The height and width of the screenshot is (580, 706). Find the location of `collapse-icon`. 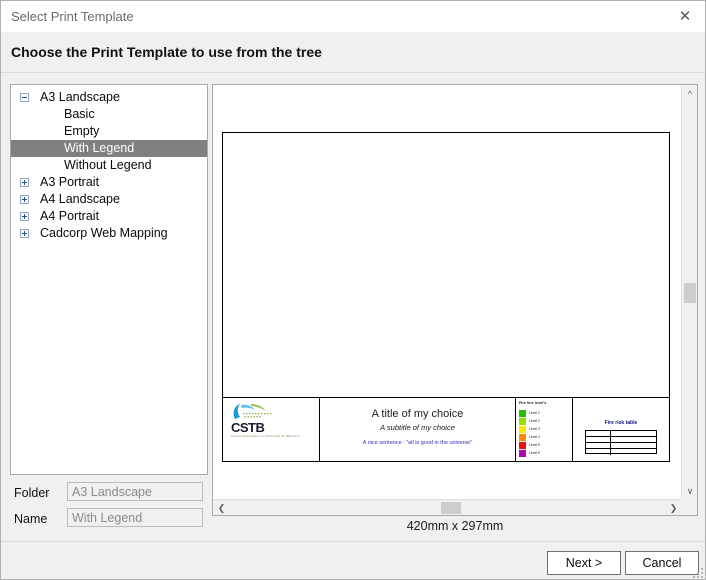

collapse-icon is located at coordinates (24, 97).